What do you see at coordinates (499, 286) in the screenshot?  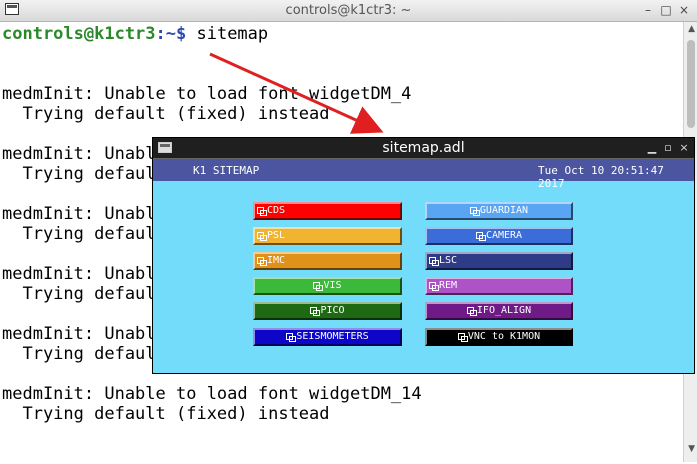 I see `related-display-rem-button: REM` at bounding box center [499, 286].